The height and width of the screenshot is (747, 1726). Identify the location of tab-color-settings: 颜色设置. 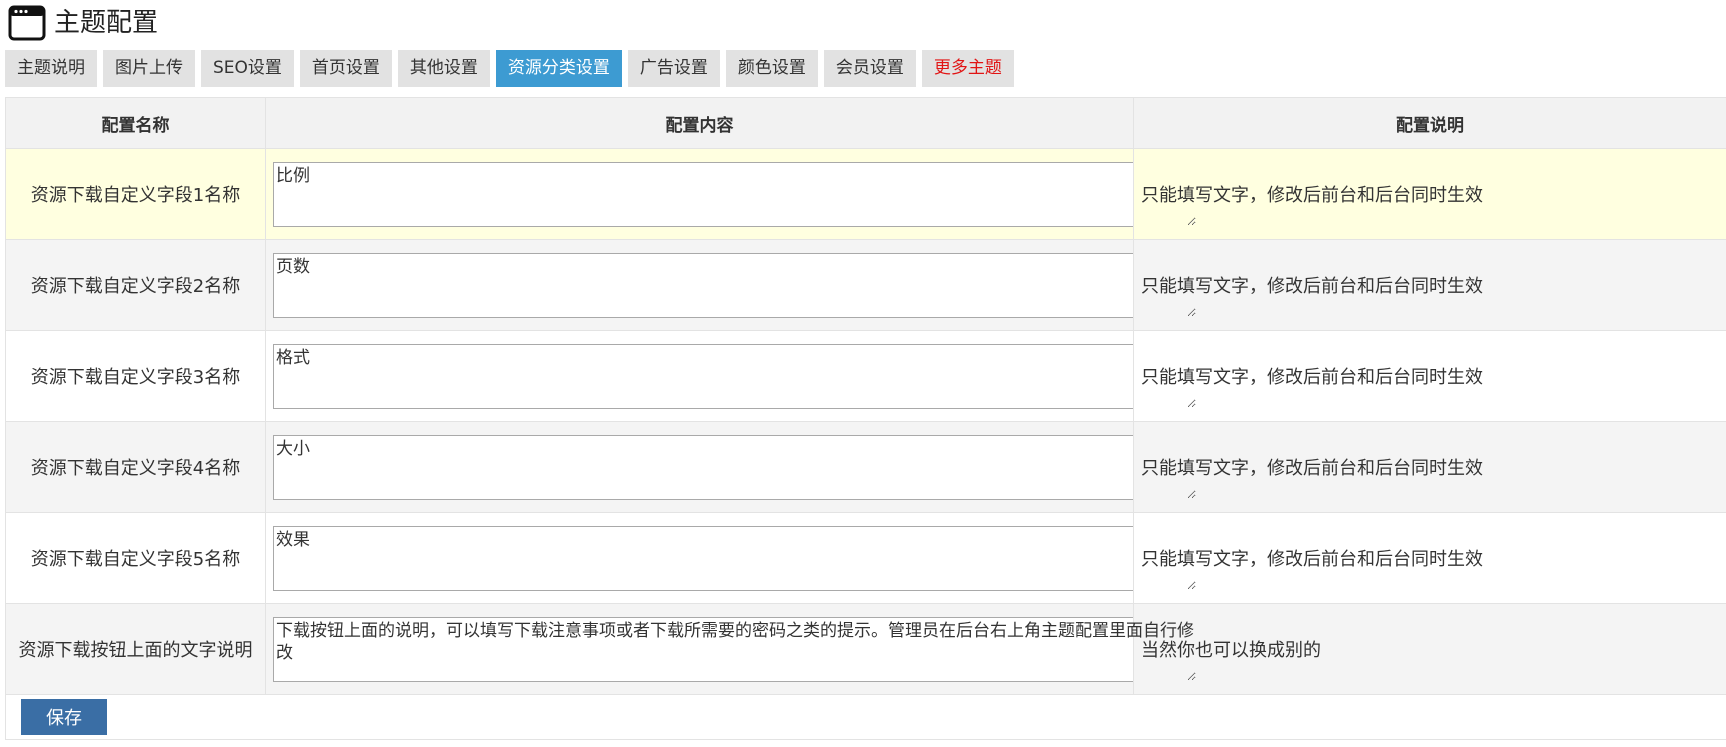
(771, 68).